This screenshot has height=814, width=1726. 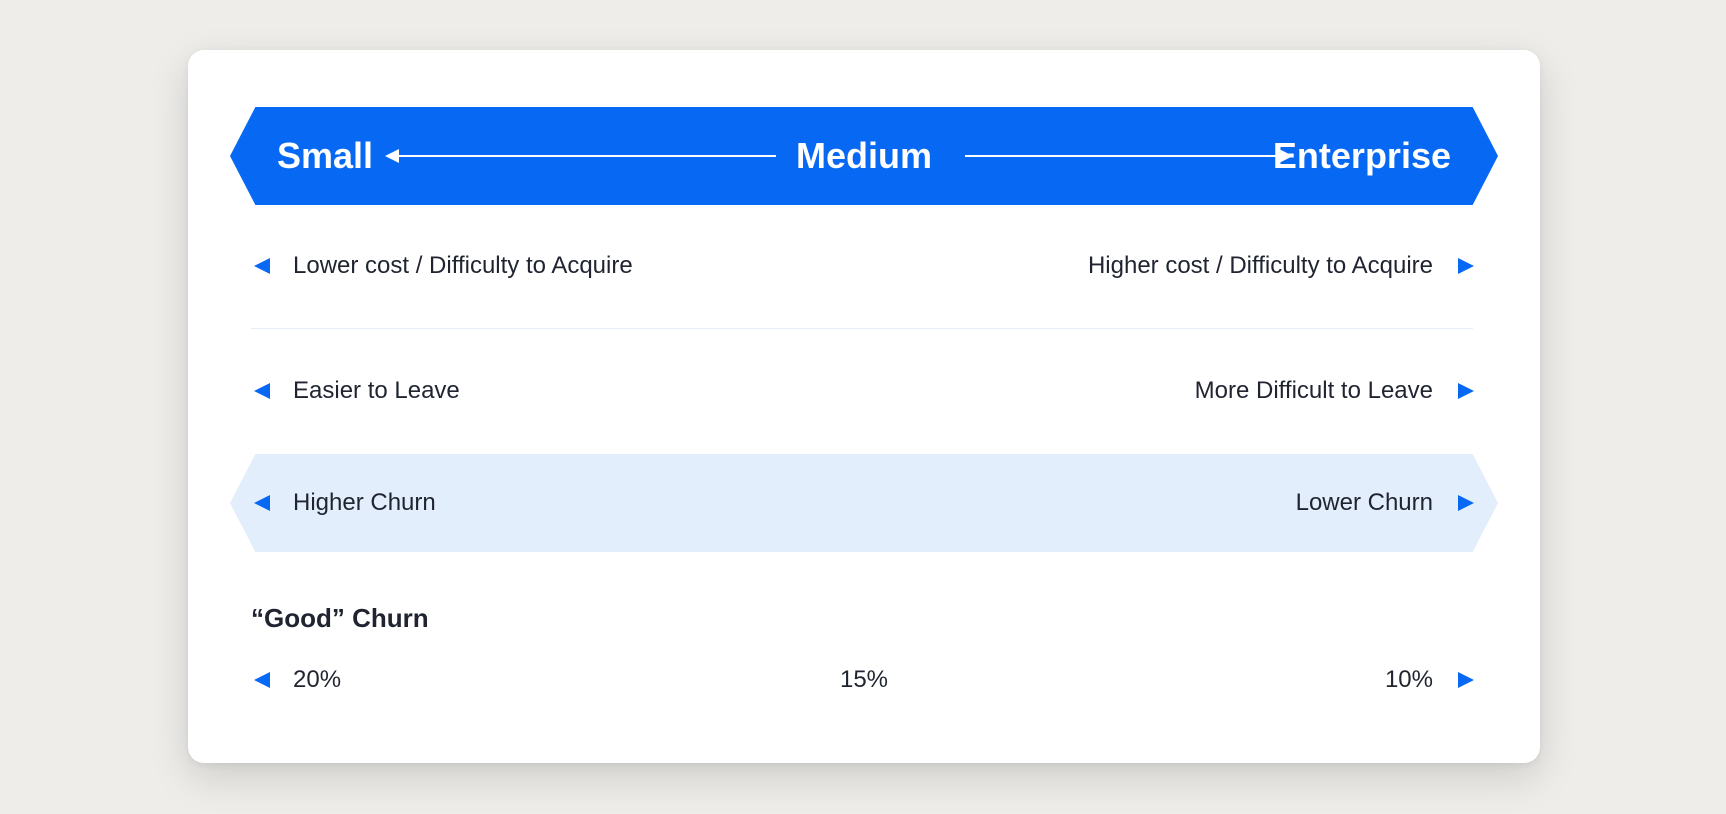 What do you see at coordinates (340, 618) in the screenshot?
I see `good-churn-title: “Good” Churn` at bounding box center [340, 618].